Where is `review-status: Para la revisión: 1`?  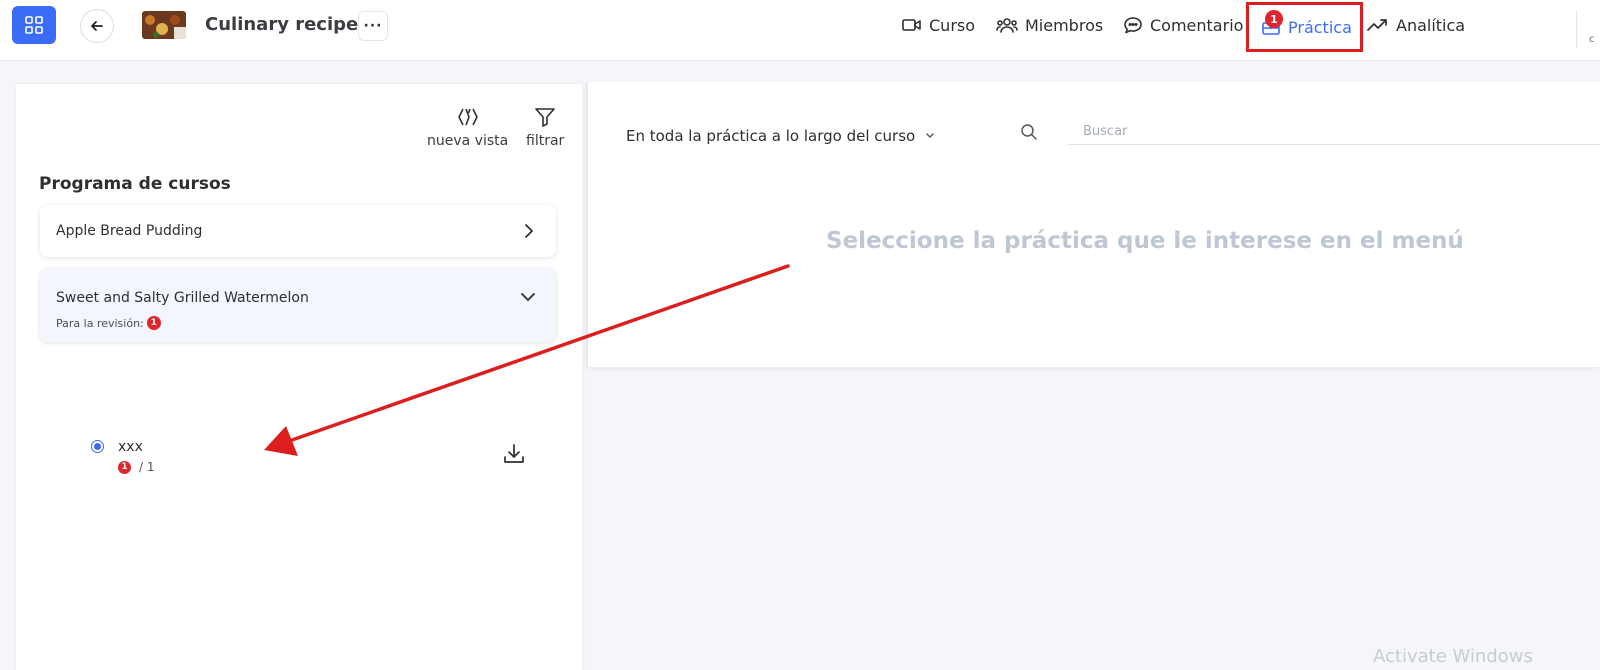
review-status: Para la revisión: 1 is located at coordinates (108, 323).